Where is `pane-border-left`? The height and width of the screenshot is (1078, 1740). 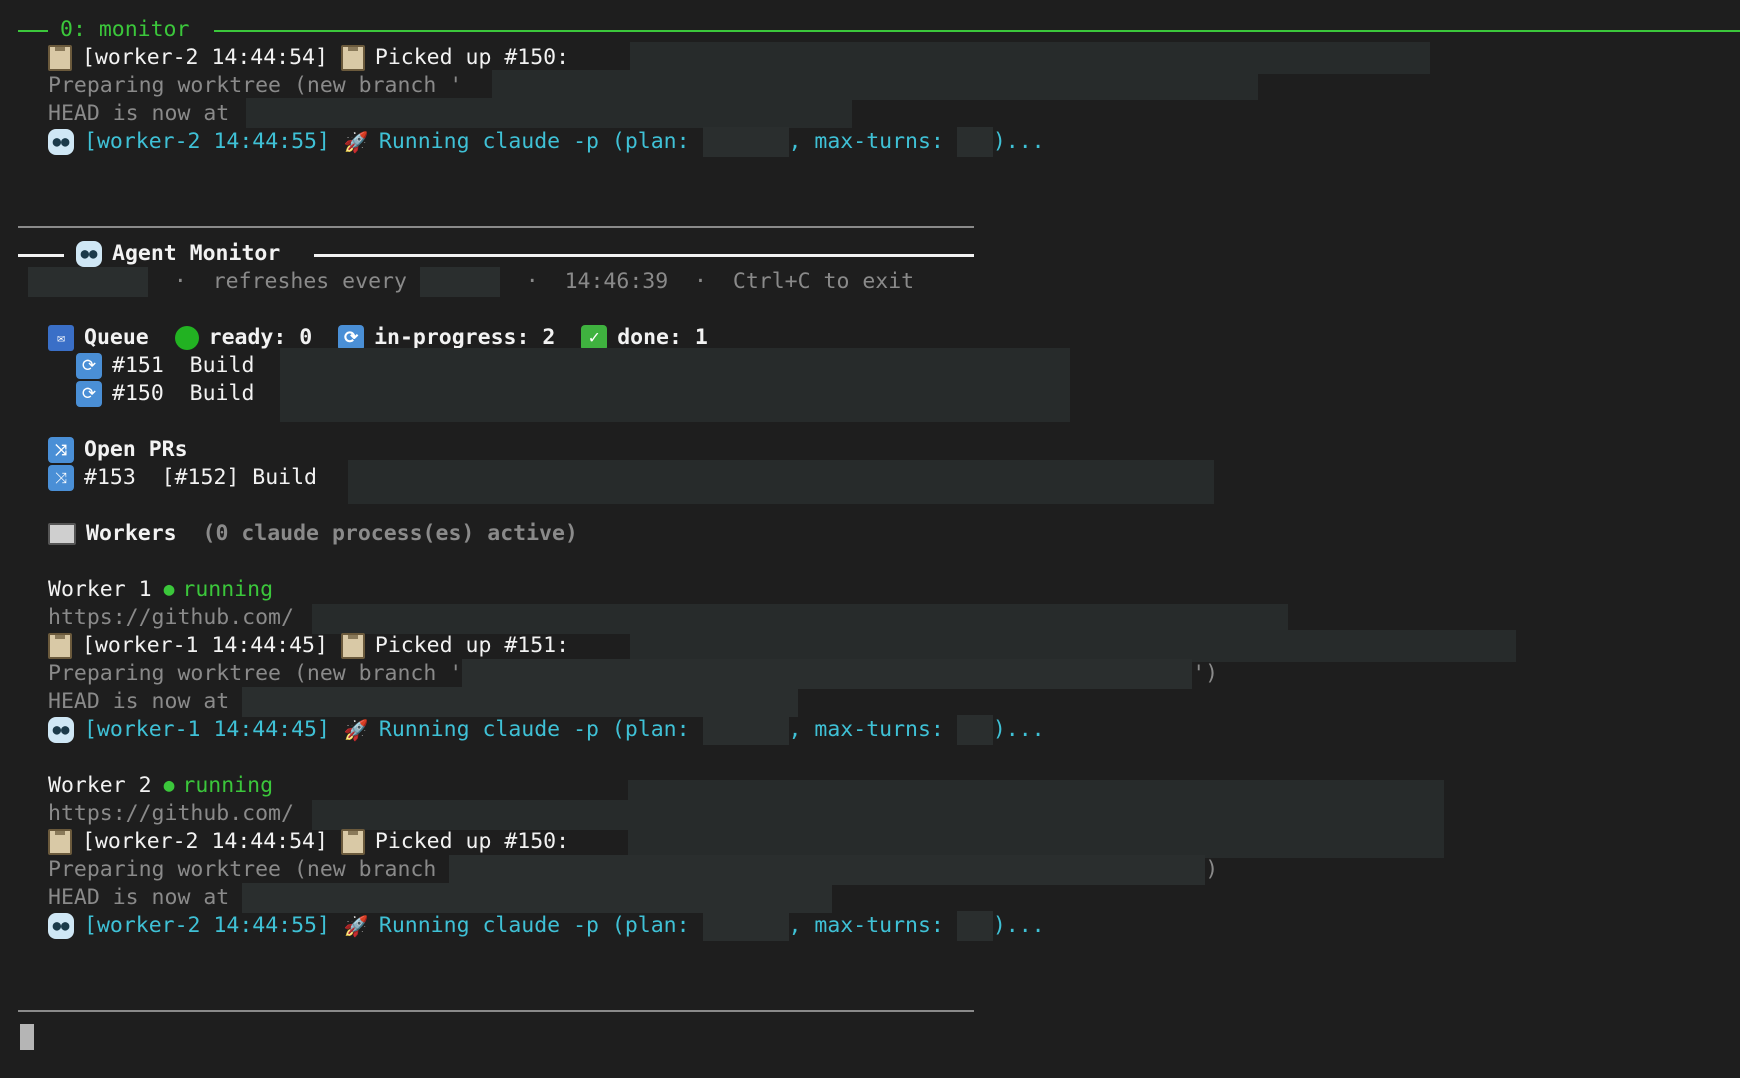
pane-border-left is located at coordinates (33, 31).